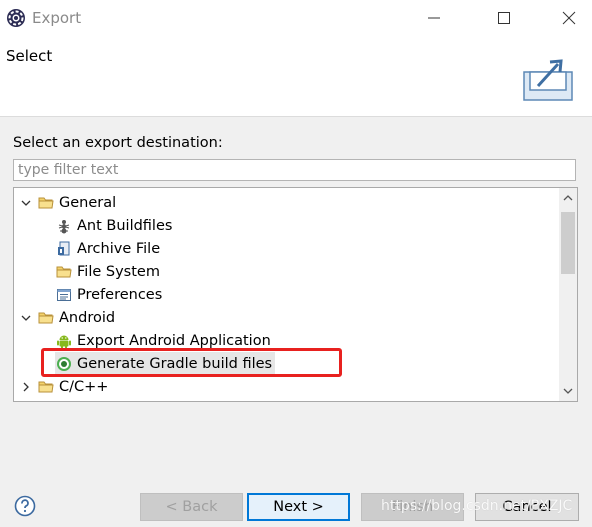 The height and width of the screenshot is (527, 592). What do you see at coordinates (64, 295) in the screenshot?
I see `preferences-icon` at bounding box center [64, 295].